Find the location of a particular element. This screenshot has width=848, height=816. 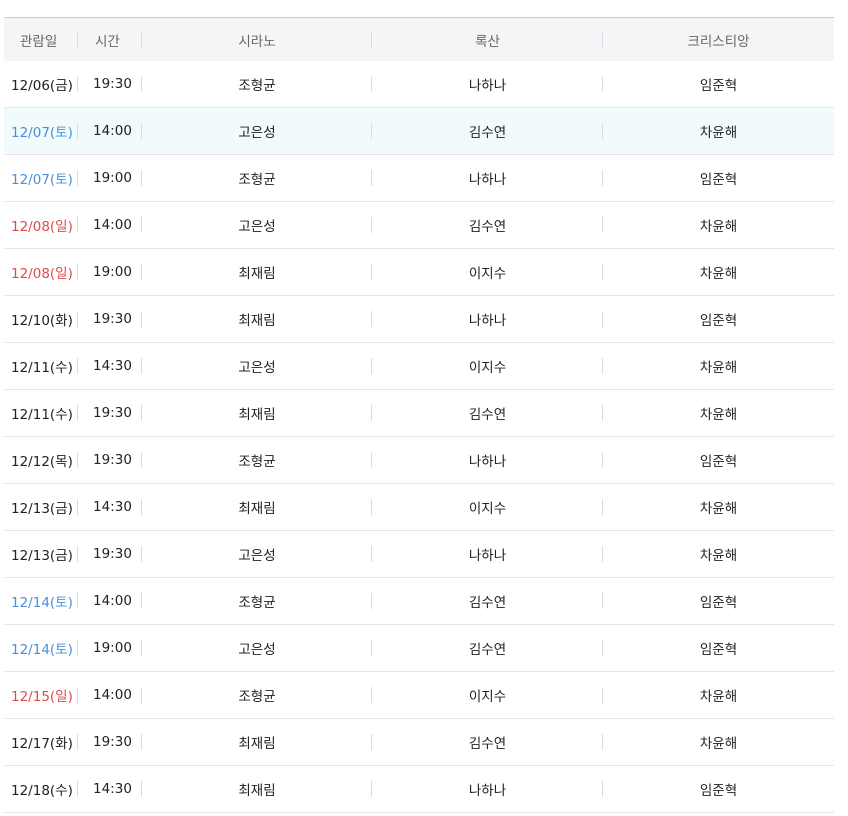

table-row: 12/13(금) 14:30 최재림 이지수 차윤해 is located at coordinates (419, 507).